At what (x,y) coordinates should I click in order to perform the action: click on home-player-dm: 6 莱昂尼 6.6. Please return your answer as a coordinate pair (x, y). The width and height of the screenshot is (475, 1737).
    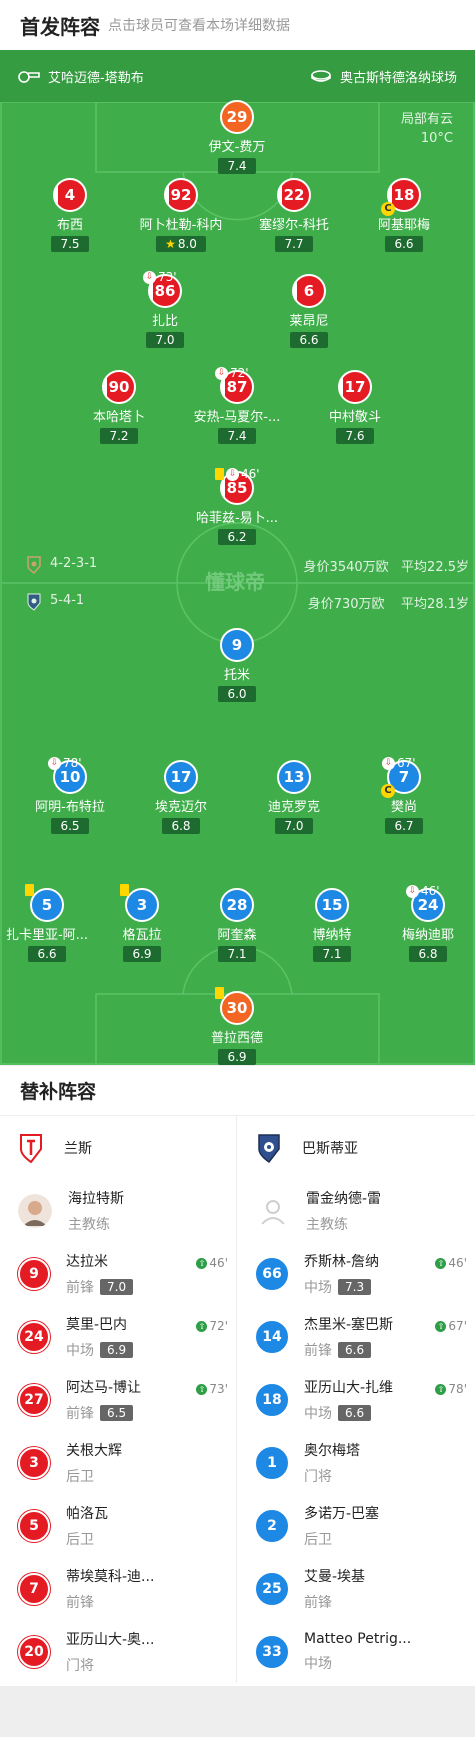
    Looking at the image, I should click on (309, 311).